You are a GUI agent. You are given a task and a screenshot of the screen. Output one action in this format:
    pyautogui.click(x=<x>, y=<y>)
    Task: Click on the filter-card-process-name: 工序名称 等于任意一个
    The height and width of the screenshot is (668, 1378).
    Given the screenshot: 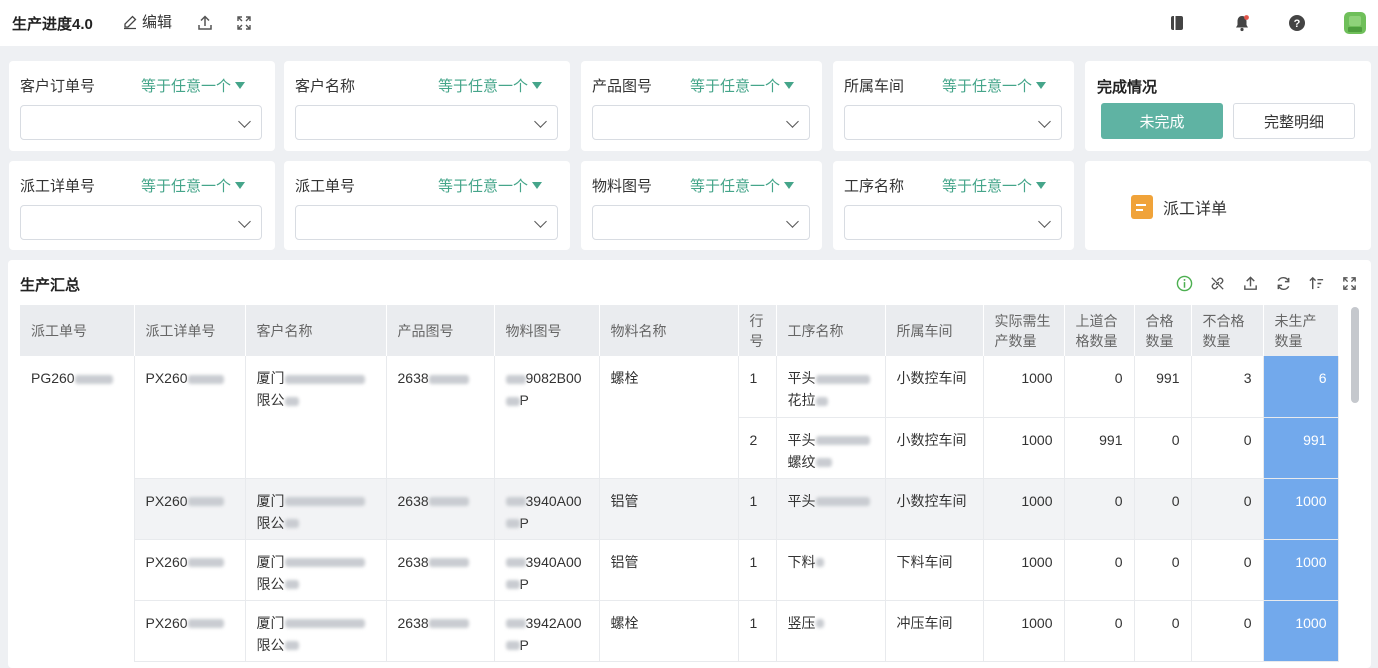 What is the action you would take?
    pyautogui.click(x=953, y=205)
    